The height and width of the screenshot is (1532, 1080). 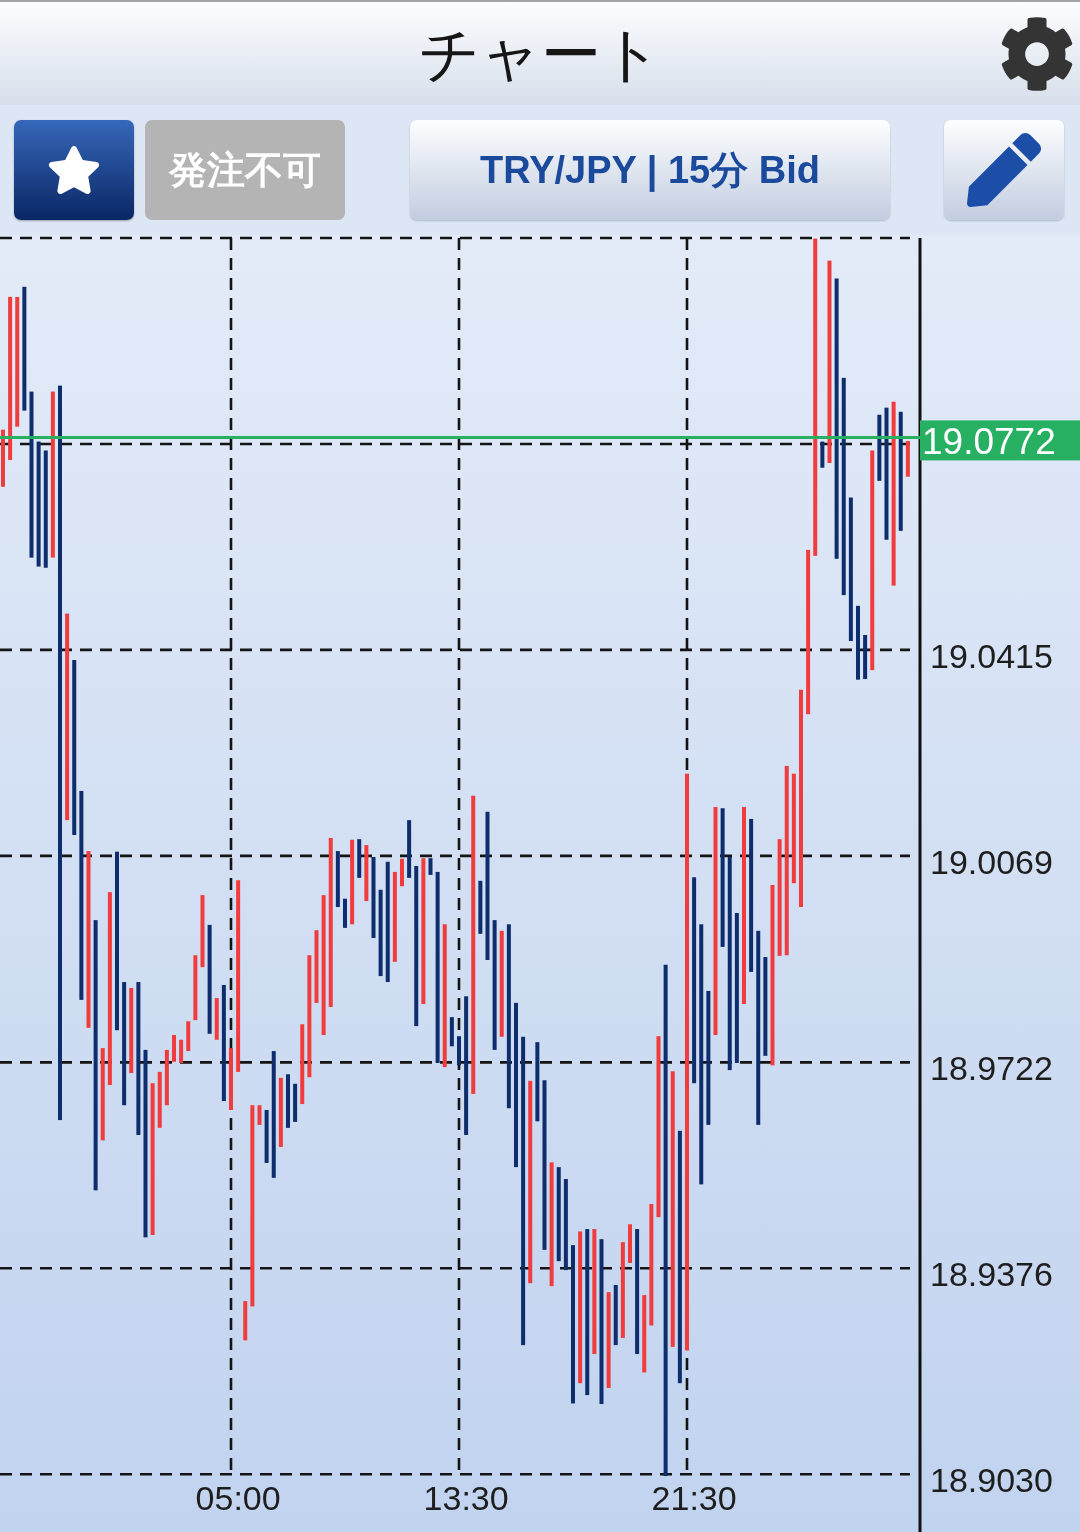 I want to click on symbol-selector-button: TRY/JPY | 15分 Bid, so click(x=650, y=170).